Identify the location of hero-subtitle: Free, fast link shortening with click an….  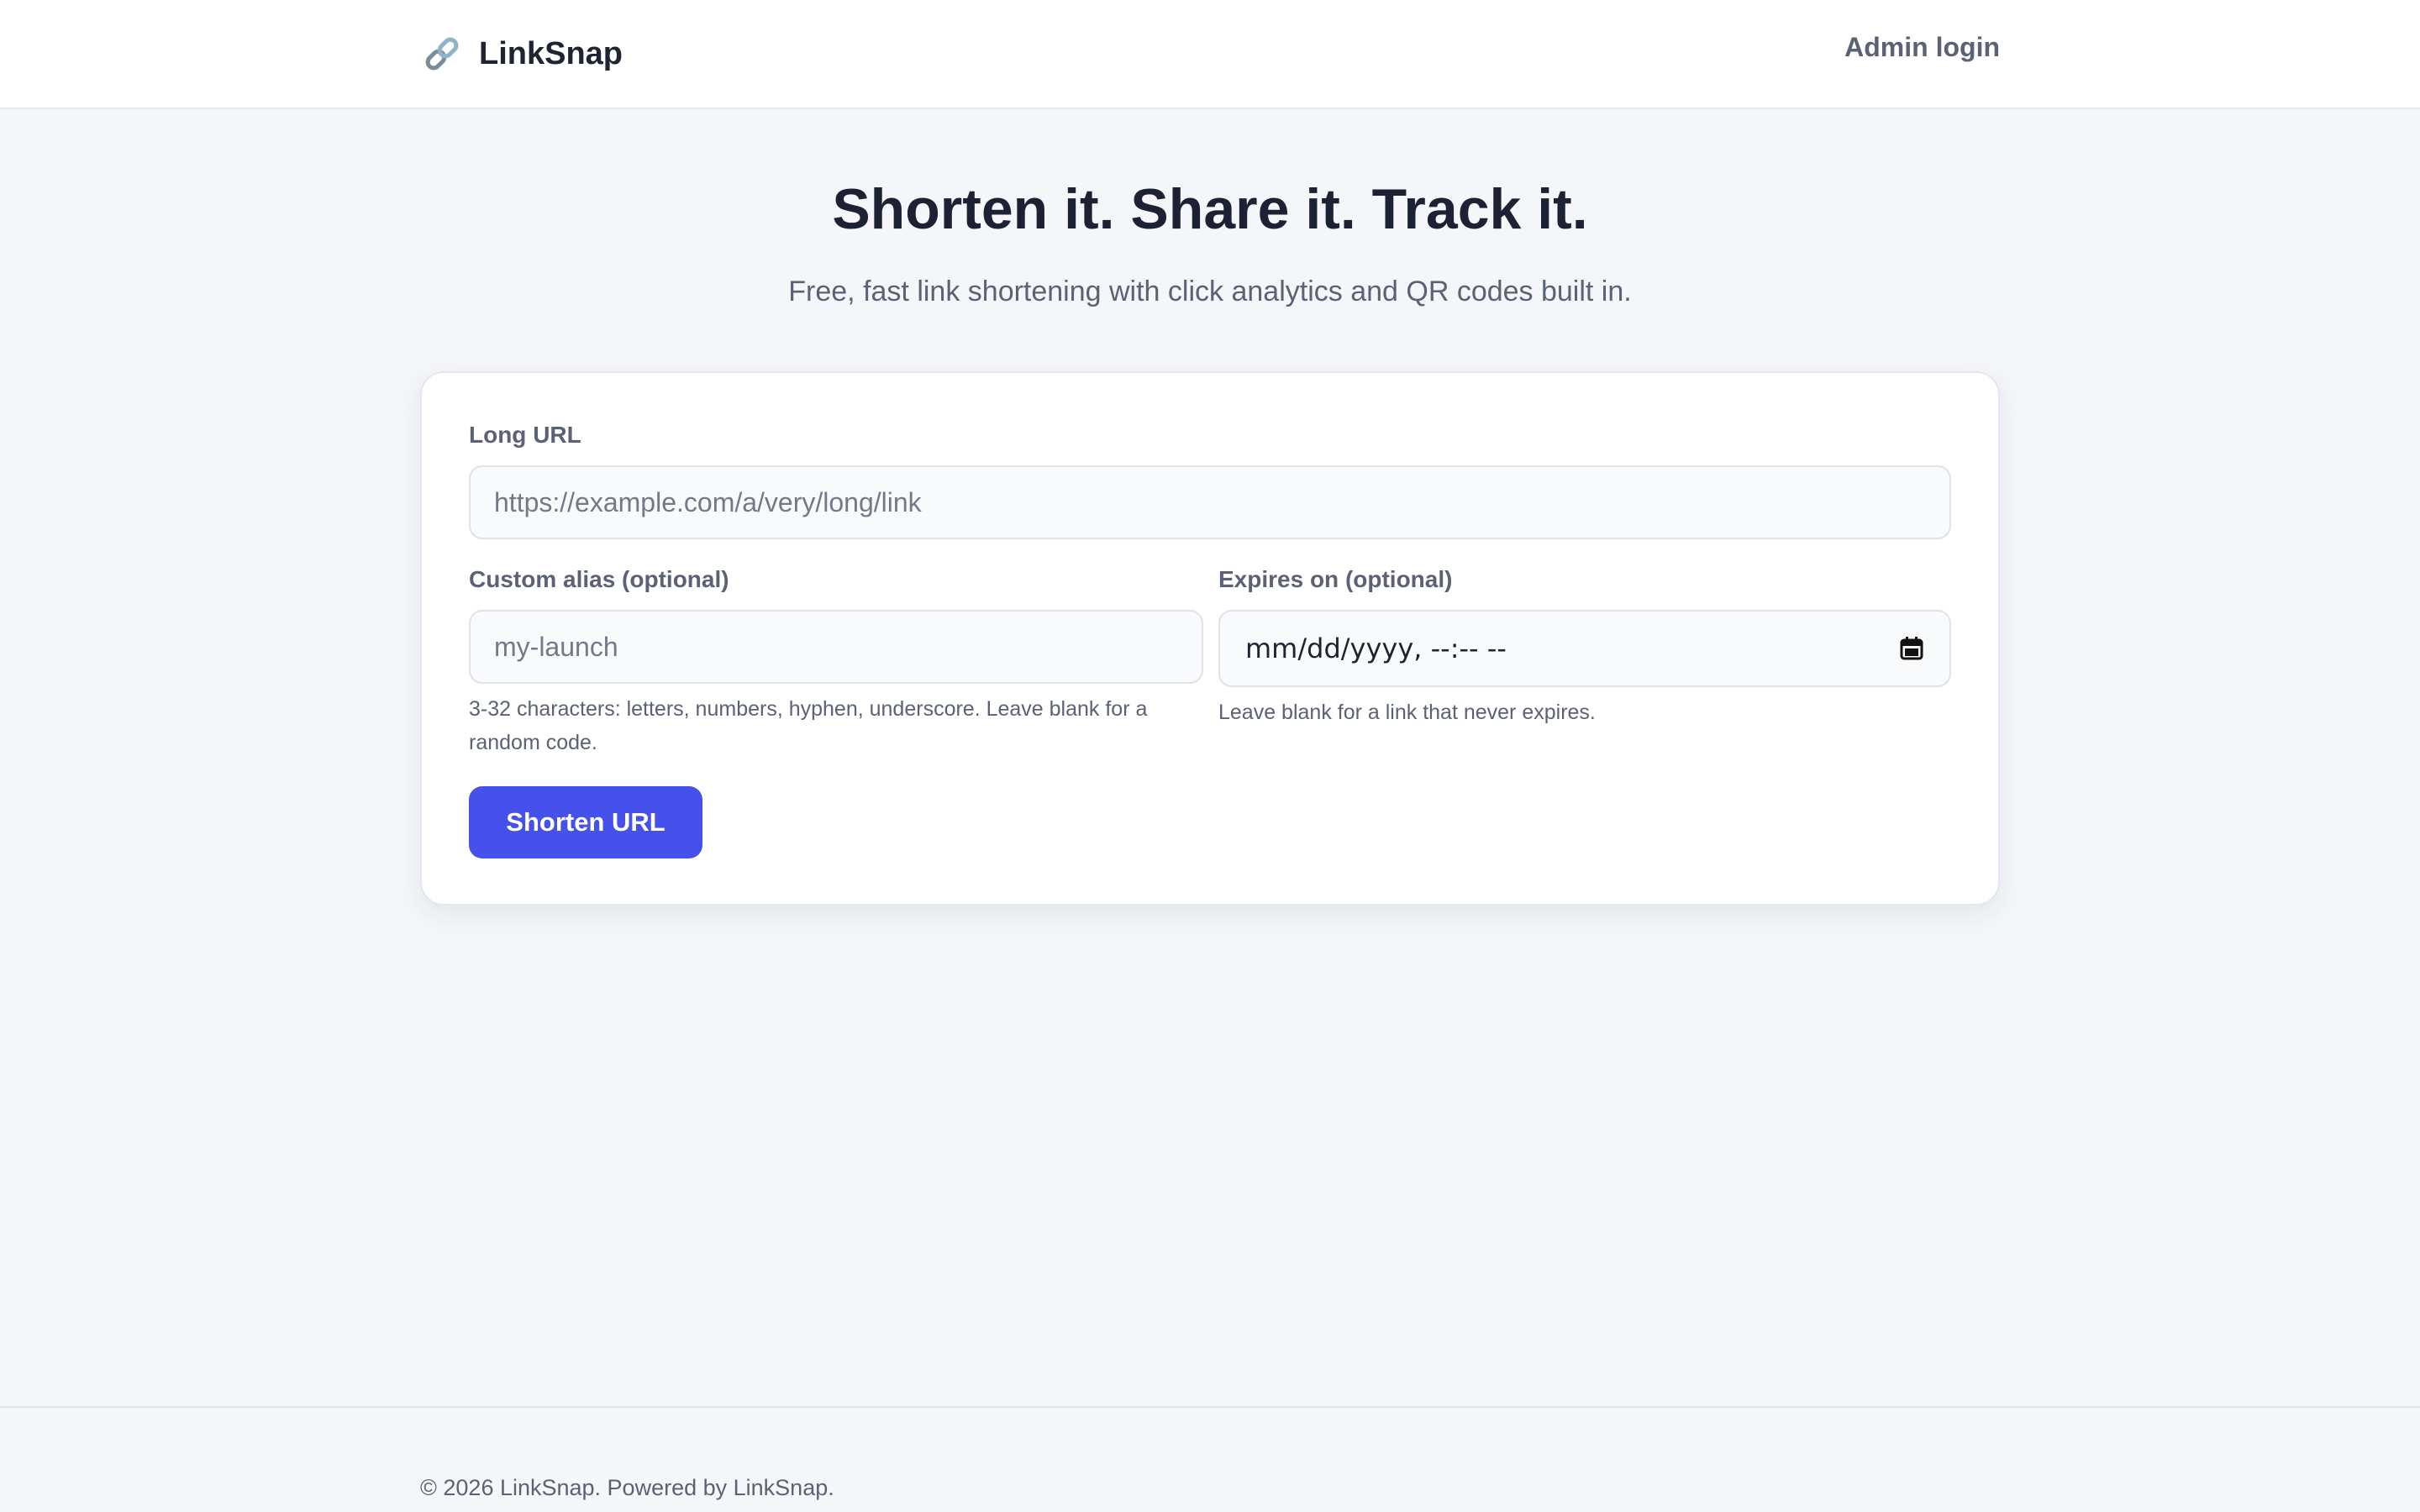
(1210, 291).